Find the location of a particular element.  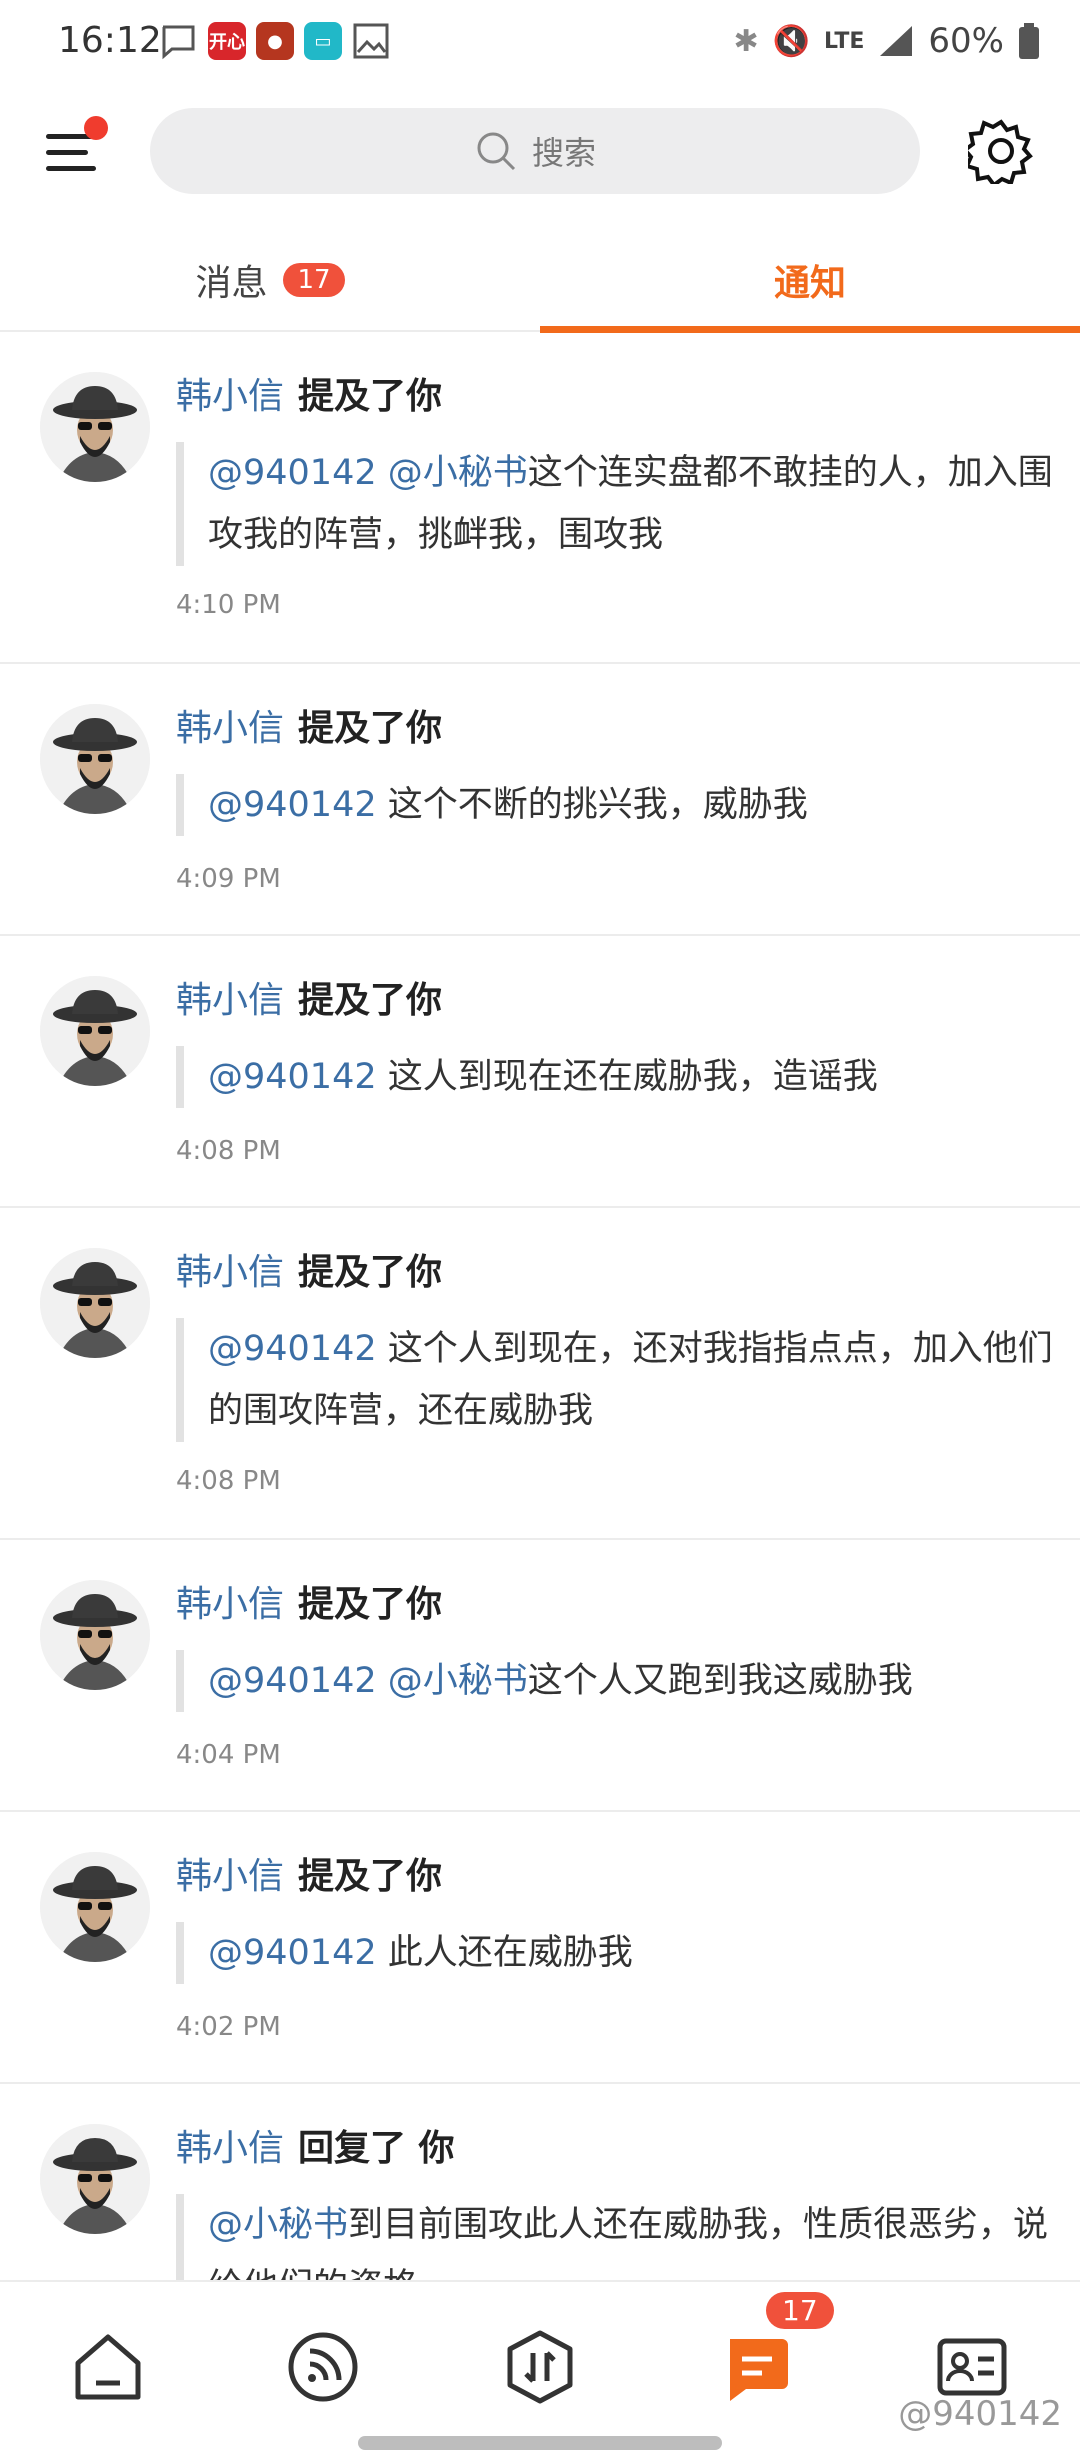

feed-icon is located at coordinates (323, 2367).